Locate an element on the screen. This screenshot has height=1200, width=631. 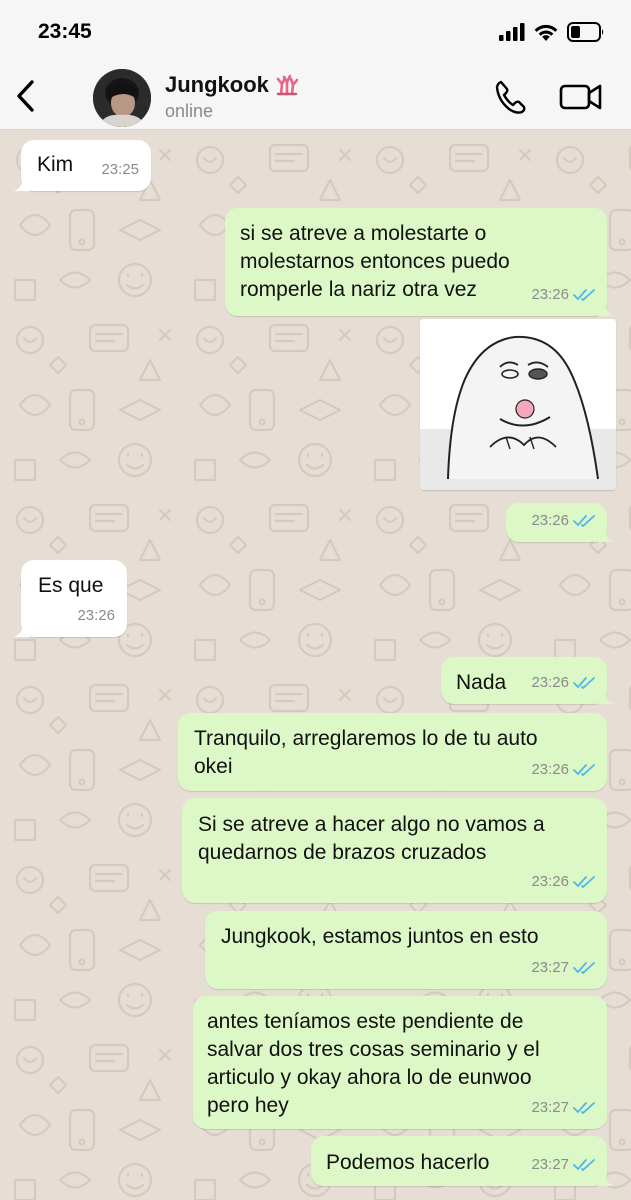
message-meta: 23:25 is located at coordinates (120, 170).